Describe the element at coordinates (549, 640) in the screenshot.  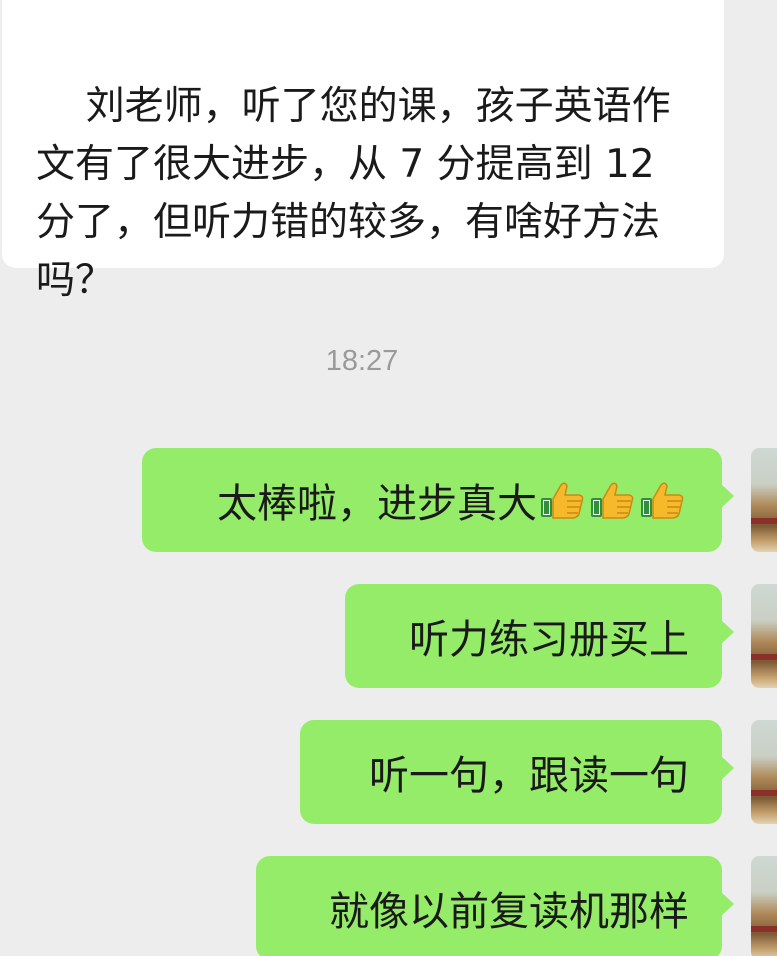
I see `outgoing-message-text: 听力练习册买上` at that location.